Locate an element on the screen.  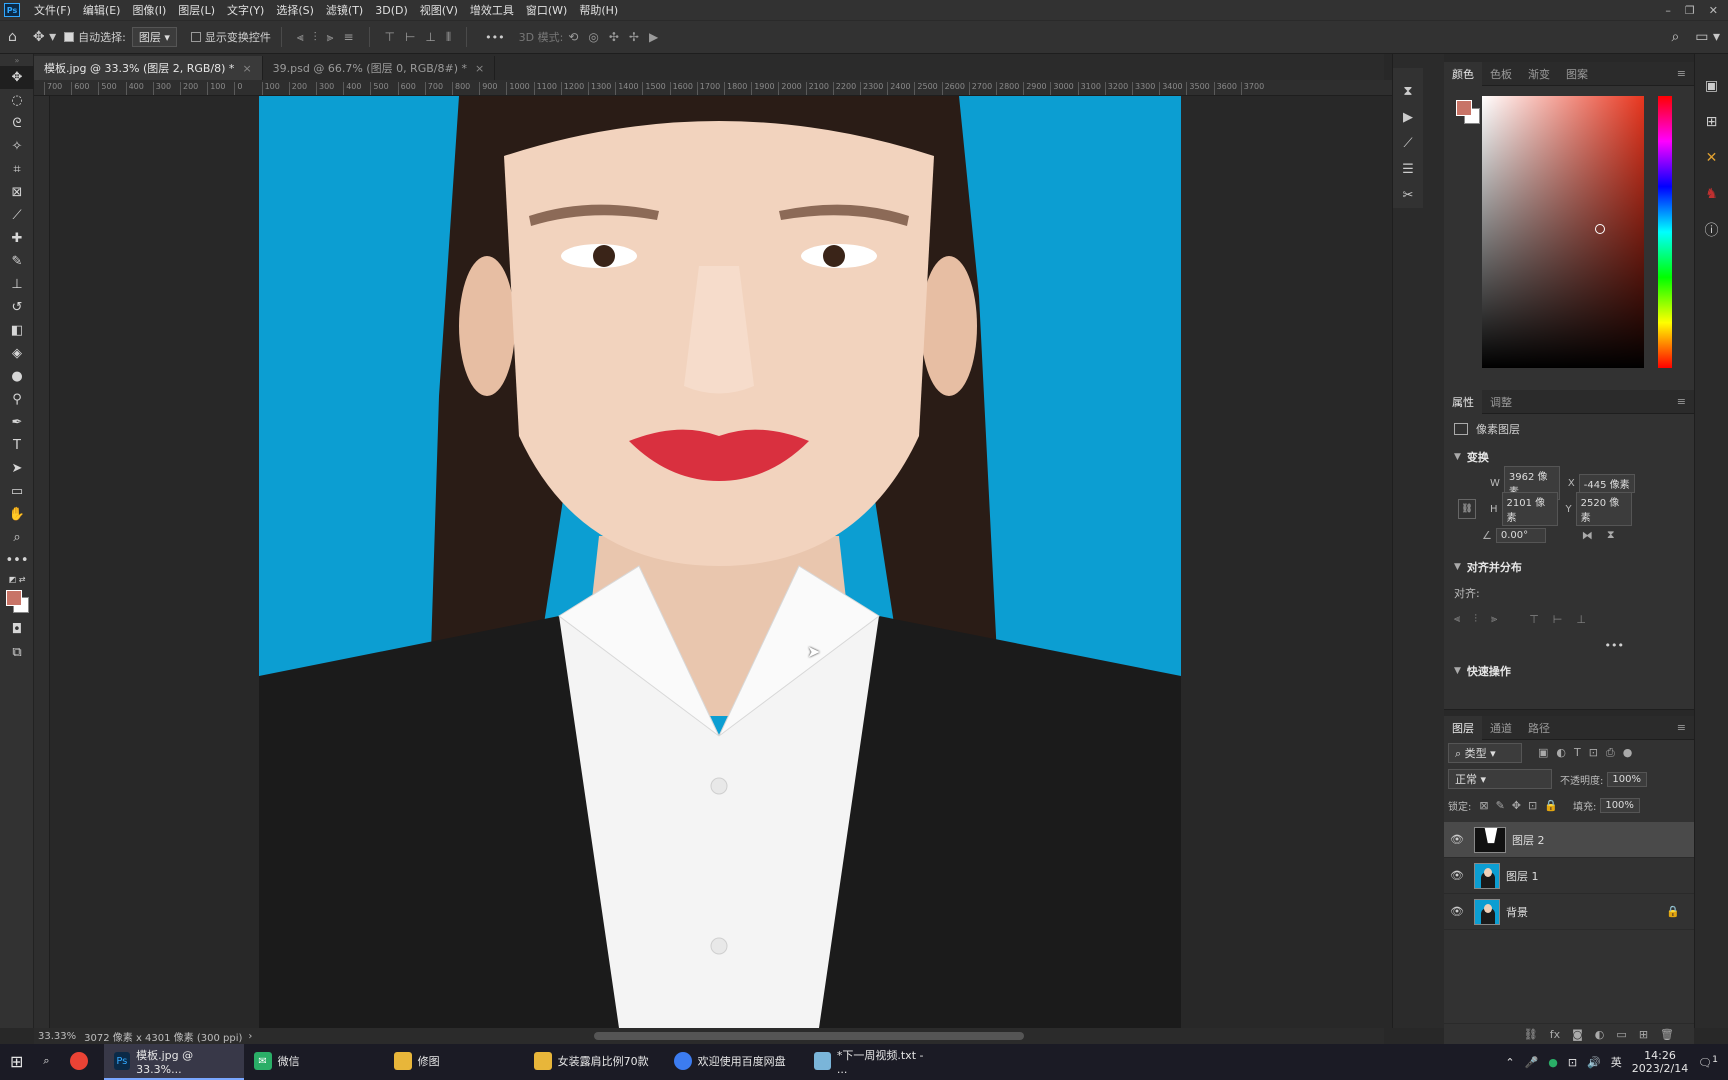
chevron-up-icon: ⌃ is located at coordinates (1509, 1062).